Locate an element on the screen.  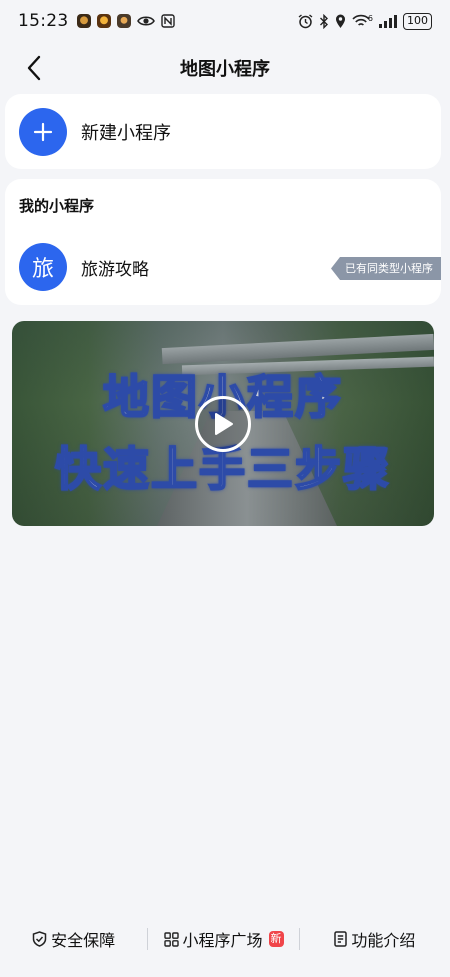
new-badge: 新 is located at coordinates (276, 939).